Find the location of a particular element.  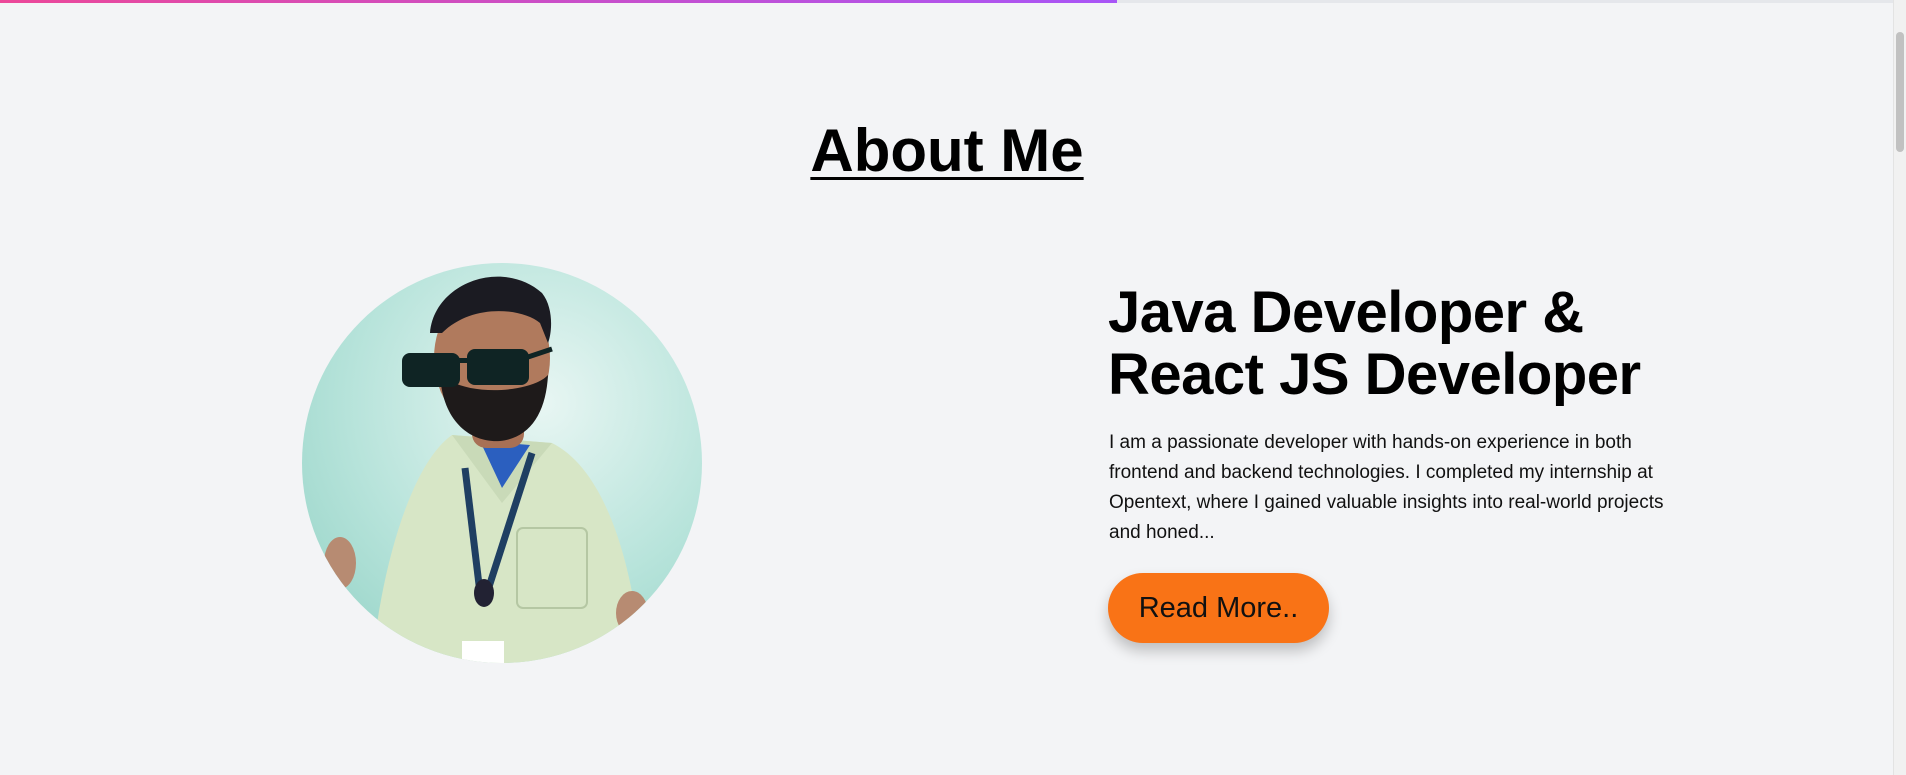

section-heading: About Me is located at coordinates (947, 150).